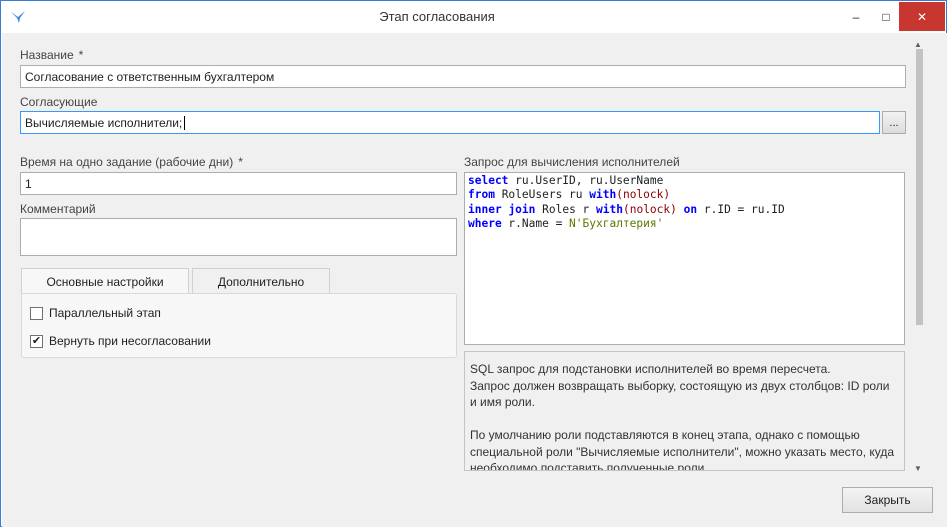  What do you see at coordinates (463, 76) in the screenshot?
I see `name-input: Согласование с ответственным бухгалтером` at bounding box center [463, 76].